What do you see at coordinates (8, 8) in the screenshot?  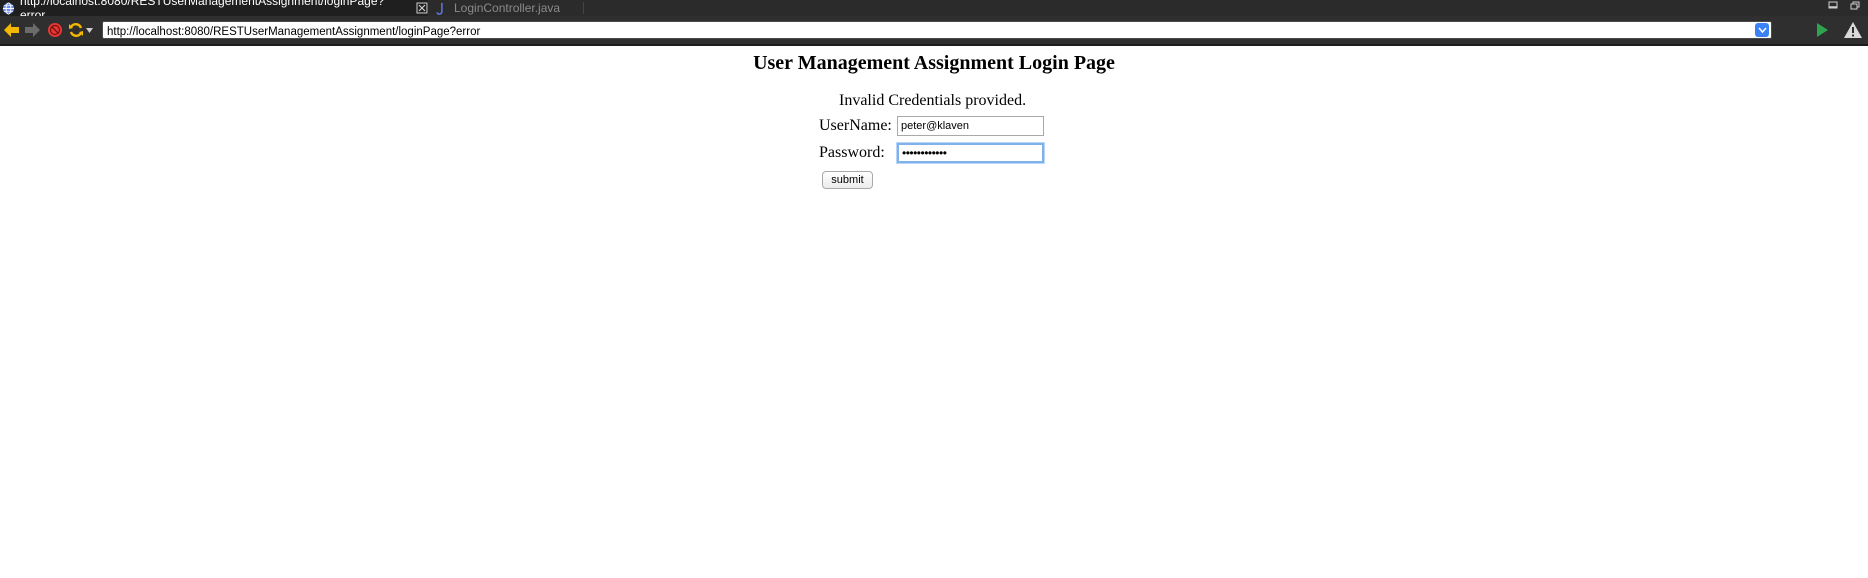 I see `globe-icon` at bounding box center [8, 8].